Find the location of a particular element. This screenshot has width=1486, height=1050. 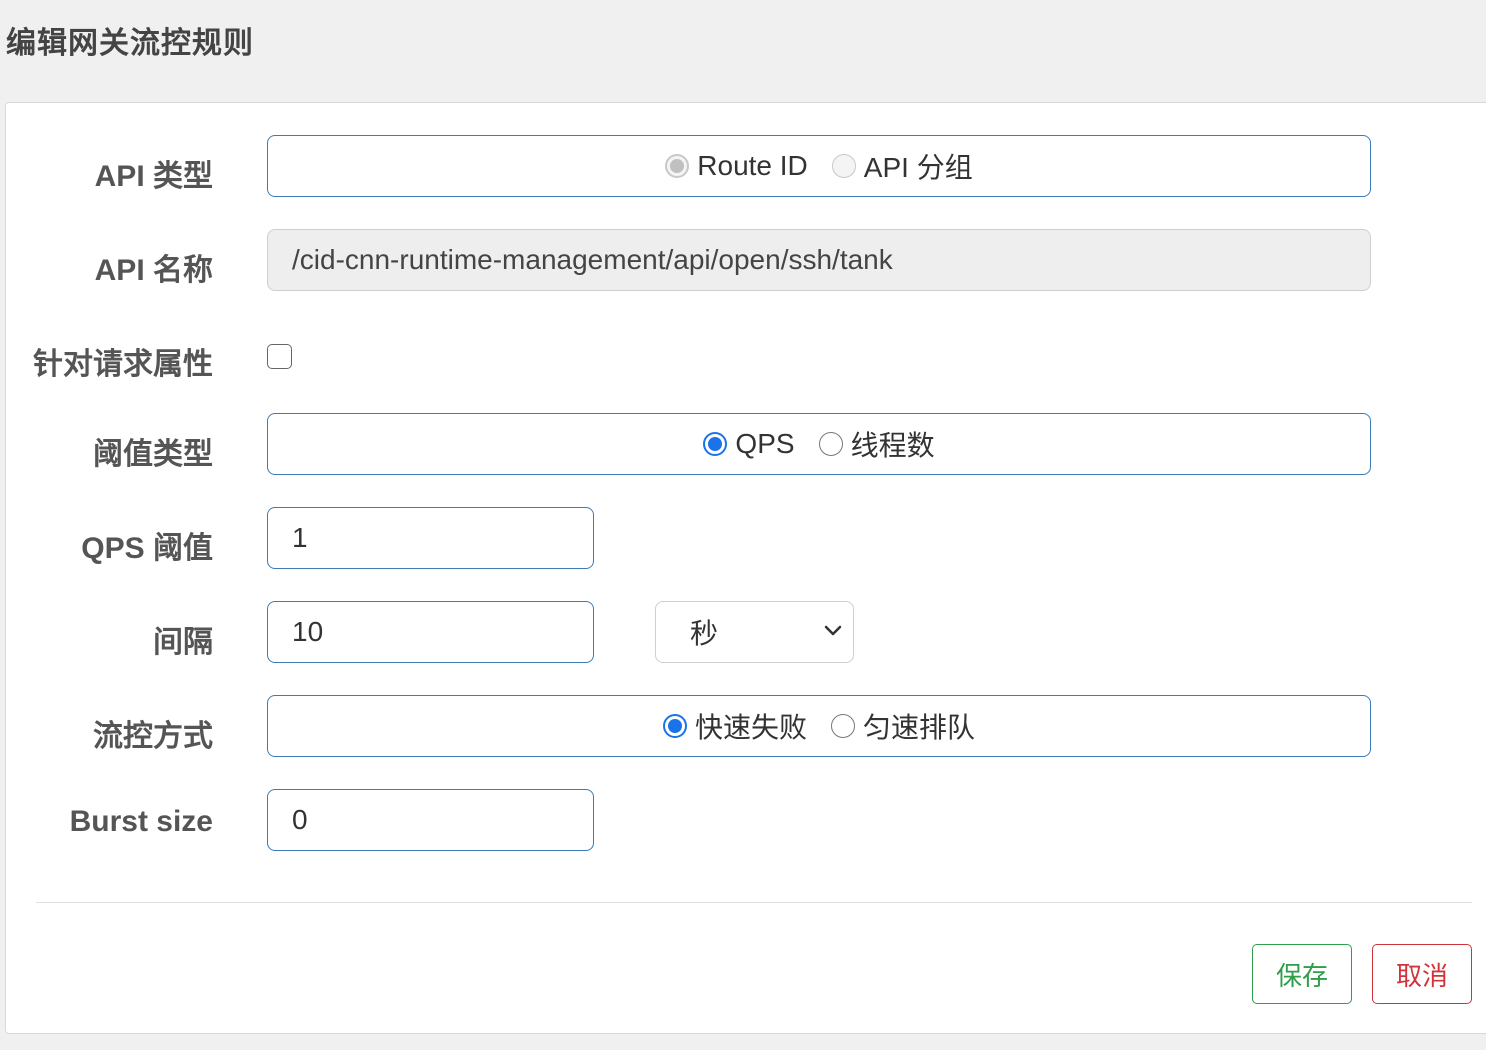

qps-threshold-label: QPS 阈值 is located at coordinates (147, 548).